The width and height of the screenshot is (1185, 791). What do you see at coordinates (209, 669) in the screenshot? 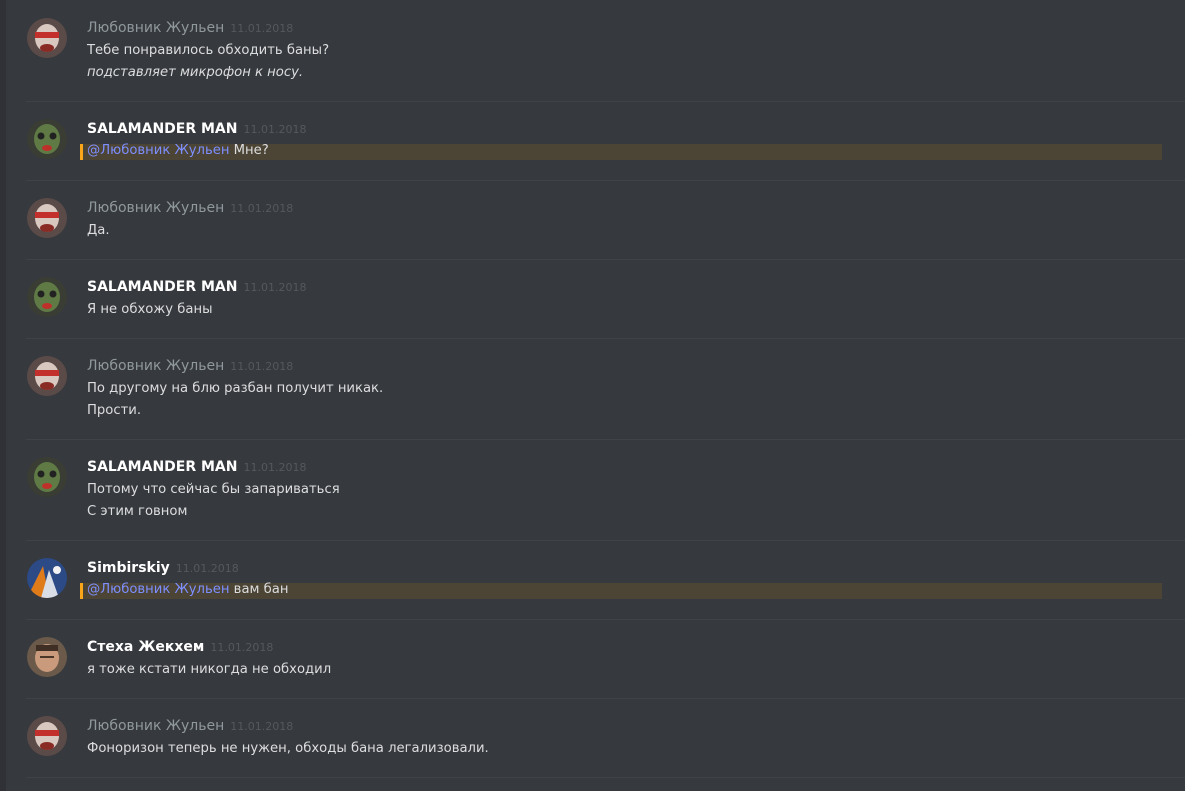
I see `message-text: я тоже кстати никогда не обходил` at bounding box center [209, 669].